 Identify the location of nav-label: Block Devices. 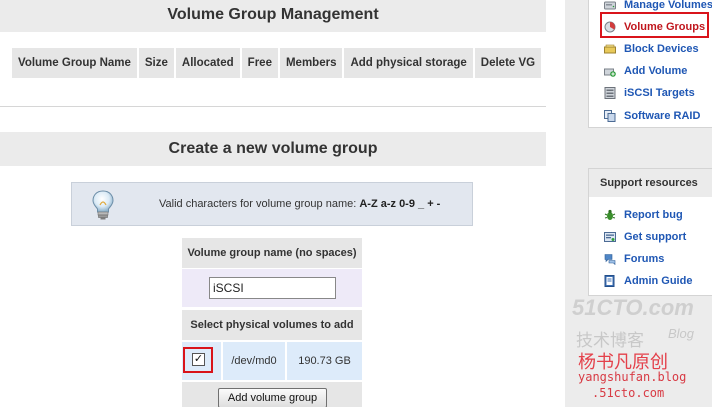
(661, 49).